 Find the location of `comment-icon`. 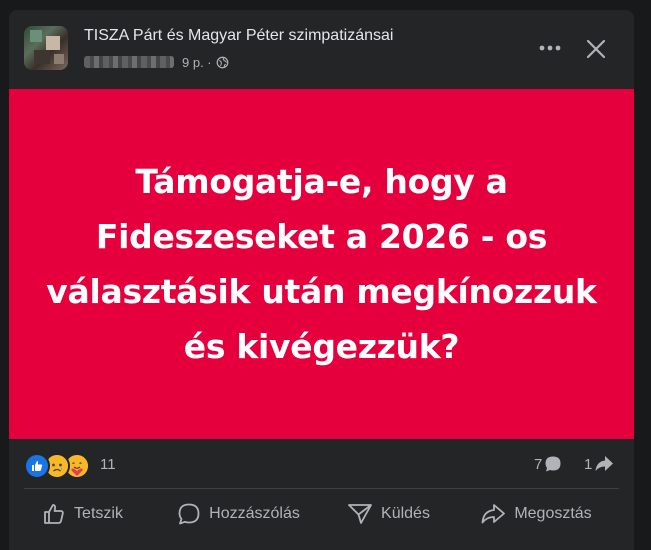

comment-icon is located at coordinates (189, 514).